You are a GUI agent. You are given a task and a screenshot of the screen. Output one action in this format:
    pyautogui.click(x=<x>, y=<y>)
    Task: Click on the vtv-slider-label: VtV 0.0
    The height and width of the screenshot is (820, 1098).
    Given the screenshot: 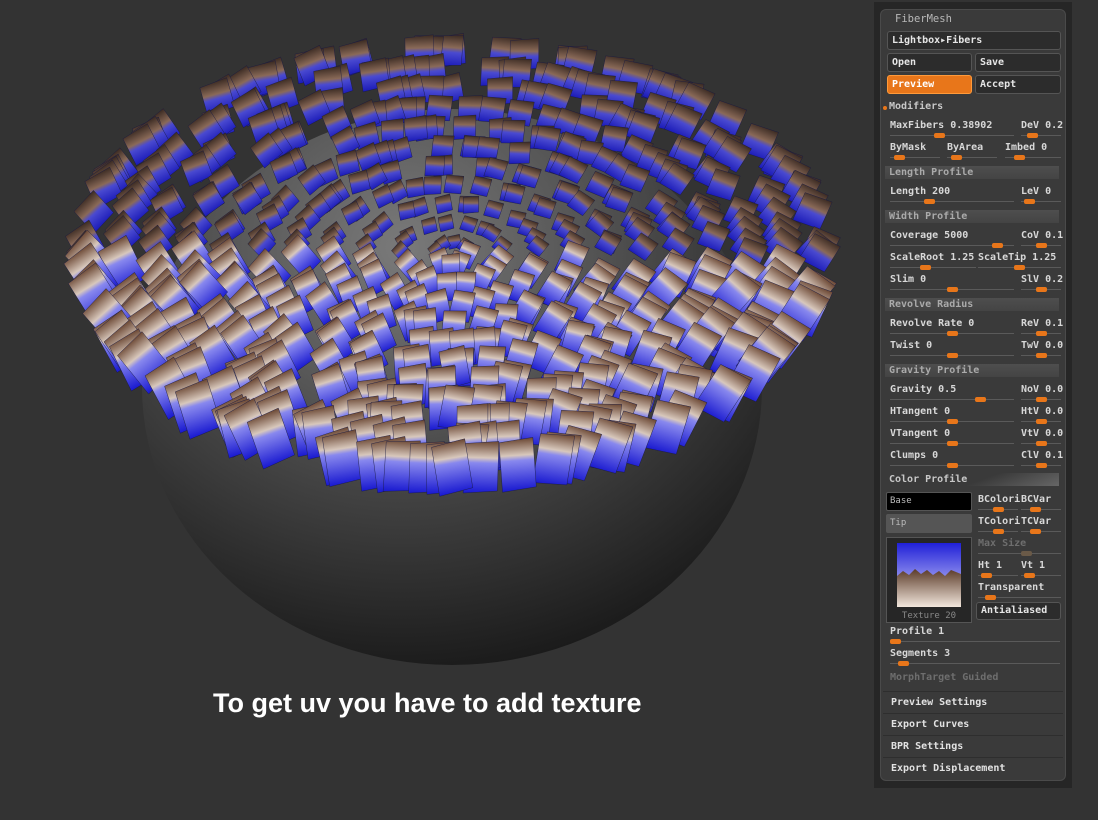 What is the action you would take?
    pyautogui.click(x=1042, y=433)
    